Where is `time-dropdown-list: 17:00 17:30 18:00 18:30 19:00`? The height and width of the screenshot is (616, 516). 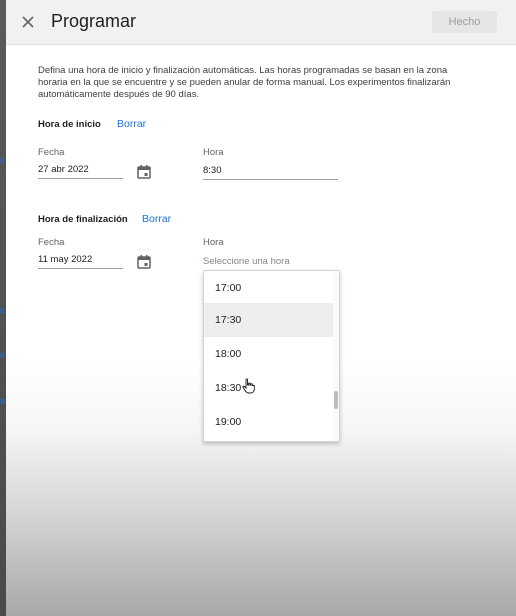 time-dropdown-list: 17:00 17:30 18:00 18:30 19:00 is located at coordinates (271, 356).